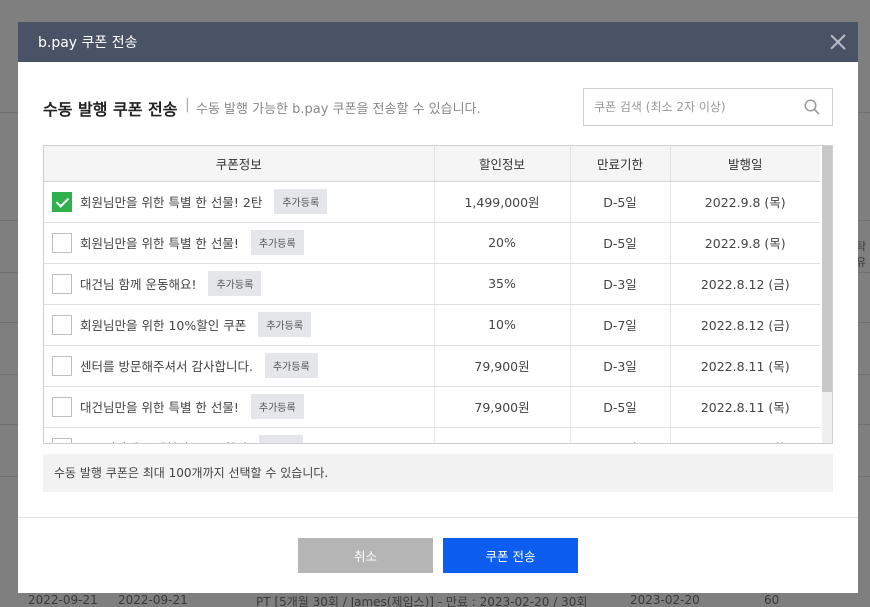  I want to click on coupon-info-cell: 대건님 함께 운동해요! 추가등록, so click(239, 284).